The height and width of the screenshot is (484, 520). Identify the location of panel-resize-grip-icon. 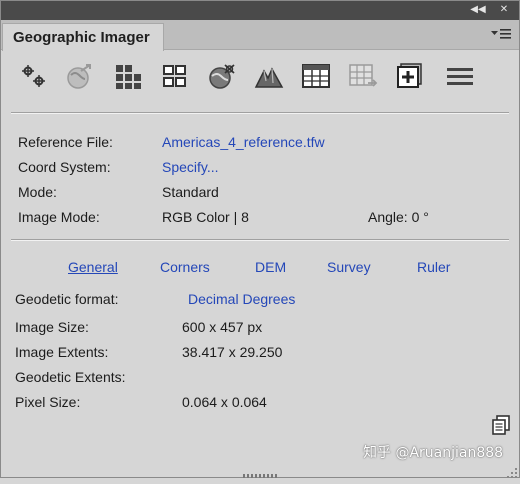
(260, 471).